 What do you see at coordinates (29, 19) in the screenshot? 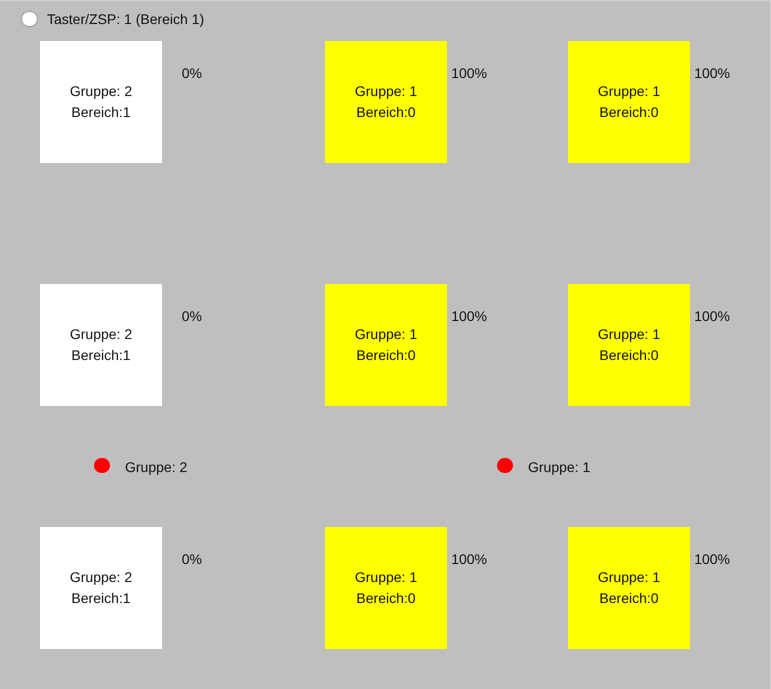
I see `radio-icon` at bounding box center [29, 19].